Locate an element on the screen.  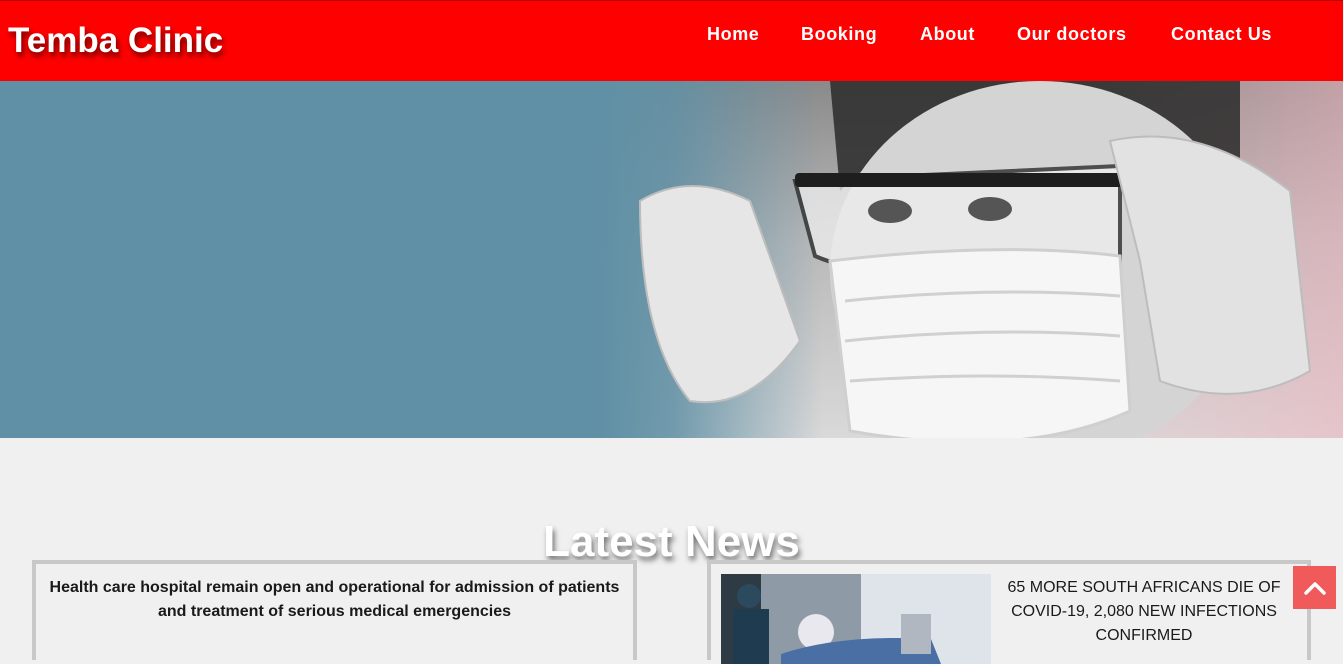
nav-booking: Booking is located at coordinates (839, 34).